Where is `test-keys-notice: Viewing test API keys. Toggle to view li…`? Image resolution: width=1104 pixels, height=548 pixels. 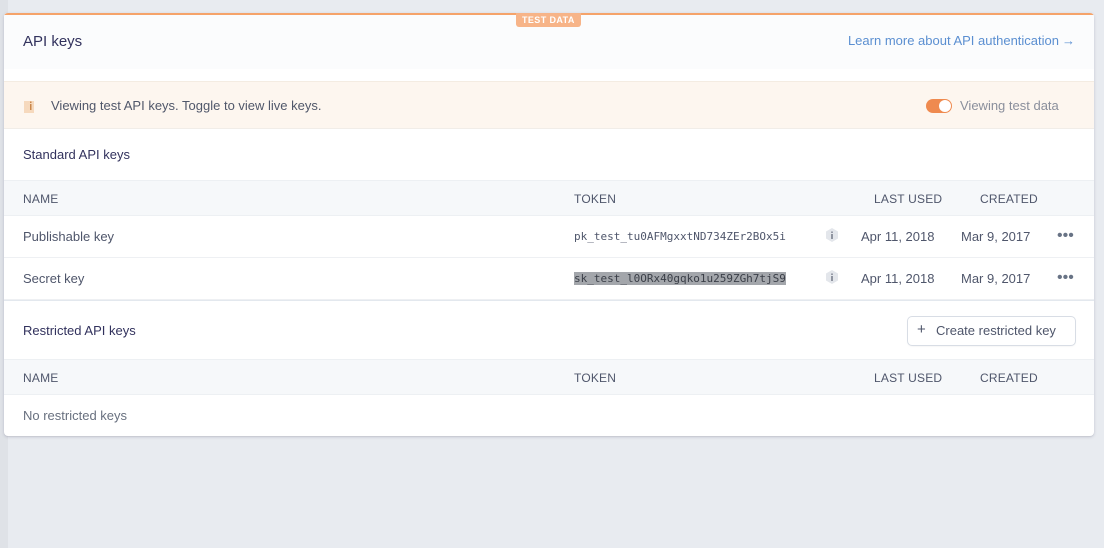
test-keys-notice: Viewing test API keys. Toggle to view li… is located at coordinates (549, 105).